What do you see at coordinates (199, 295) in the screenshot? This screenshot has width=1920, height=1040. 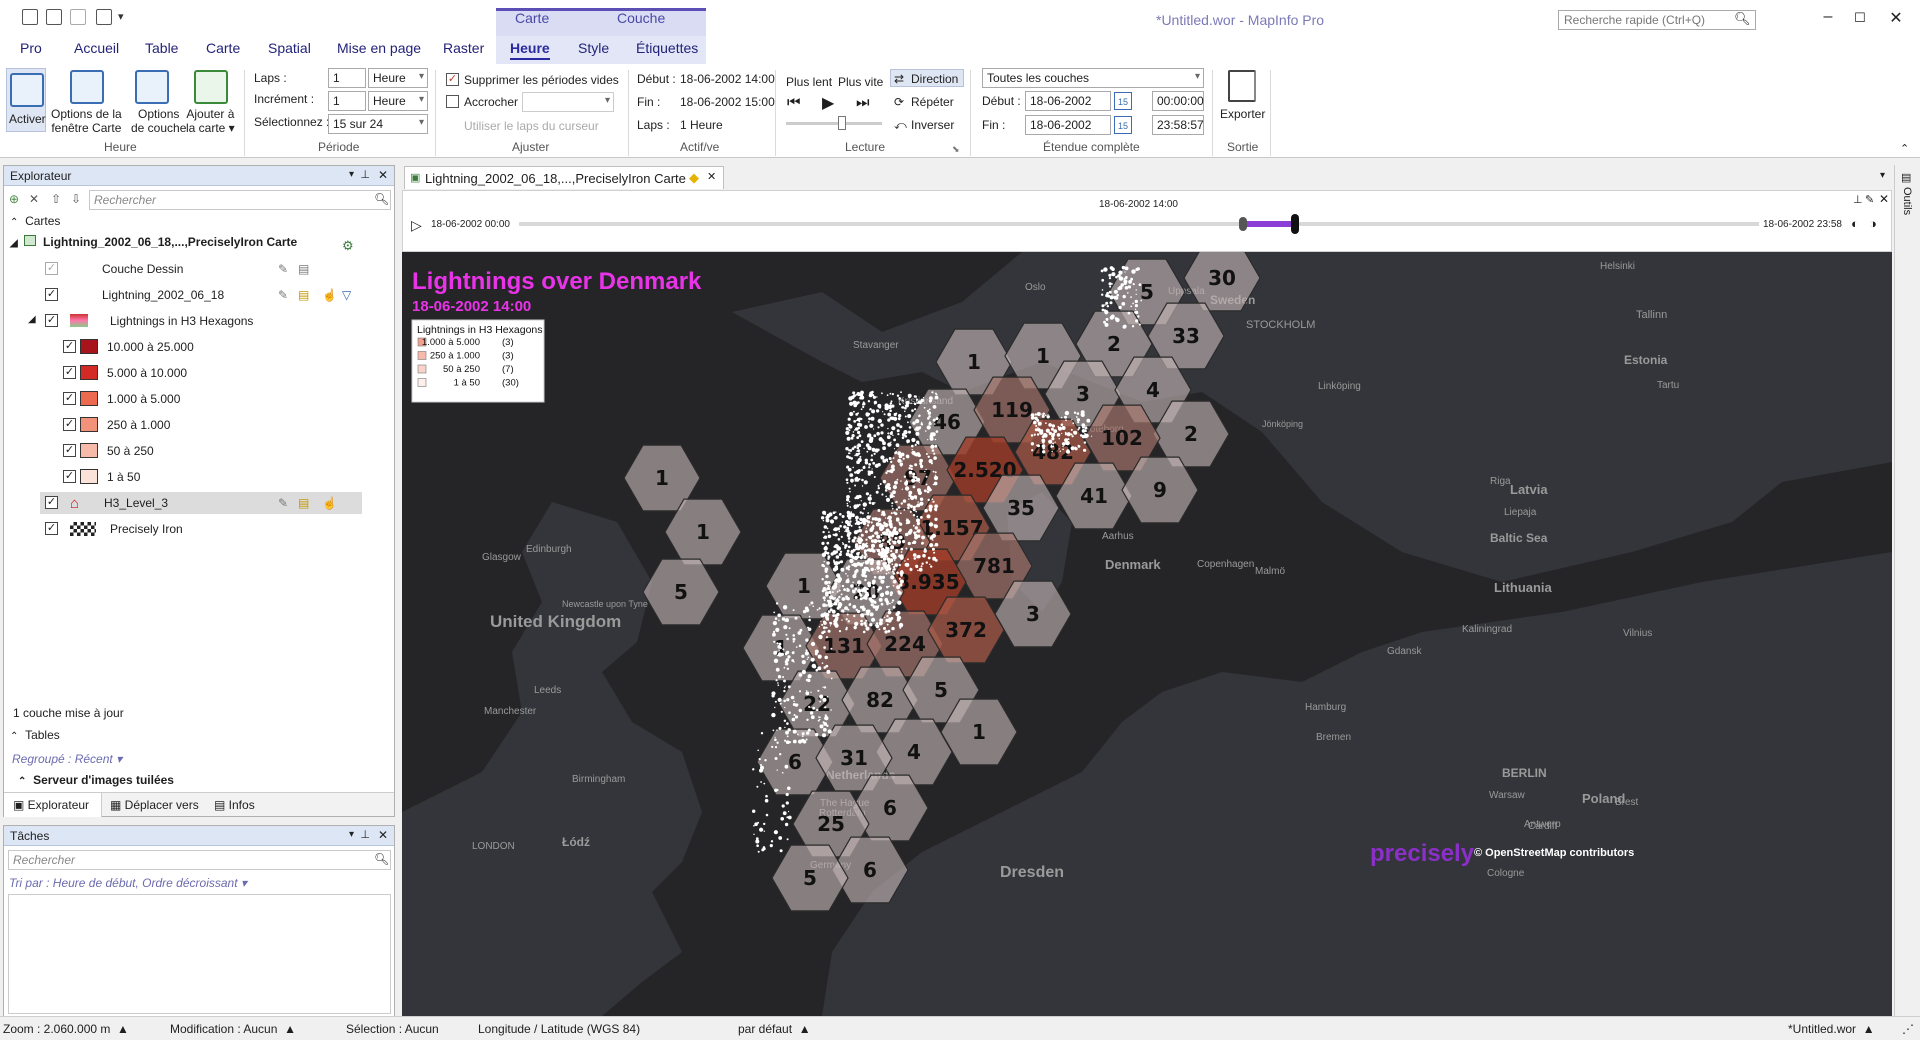 I see `layer-row-lightning: ✓ Lightning_2002_06_18 ✎ ▤ ☝ ▽` at bounding box center [199, 295].